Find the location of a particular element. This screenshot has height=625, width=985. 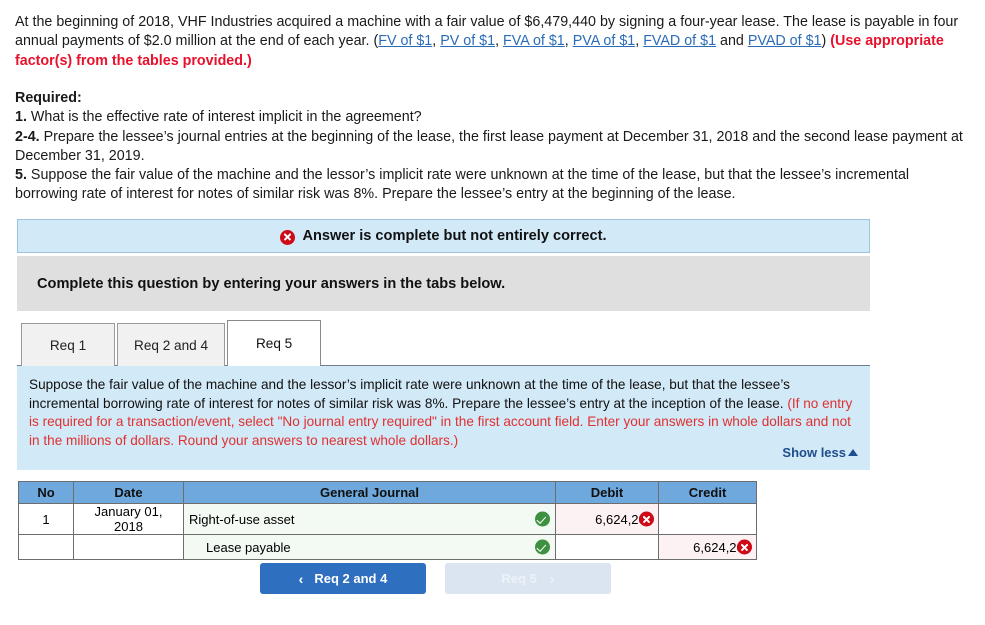

next-button-label: Req 5 is located at coordinates (519, 578).